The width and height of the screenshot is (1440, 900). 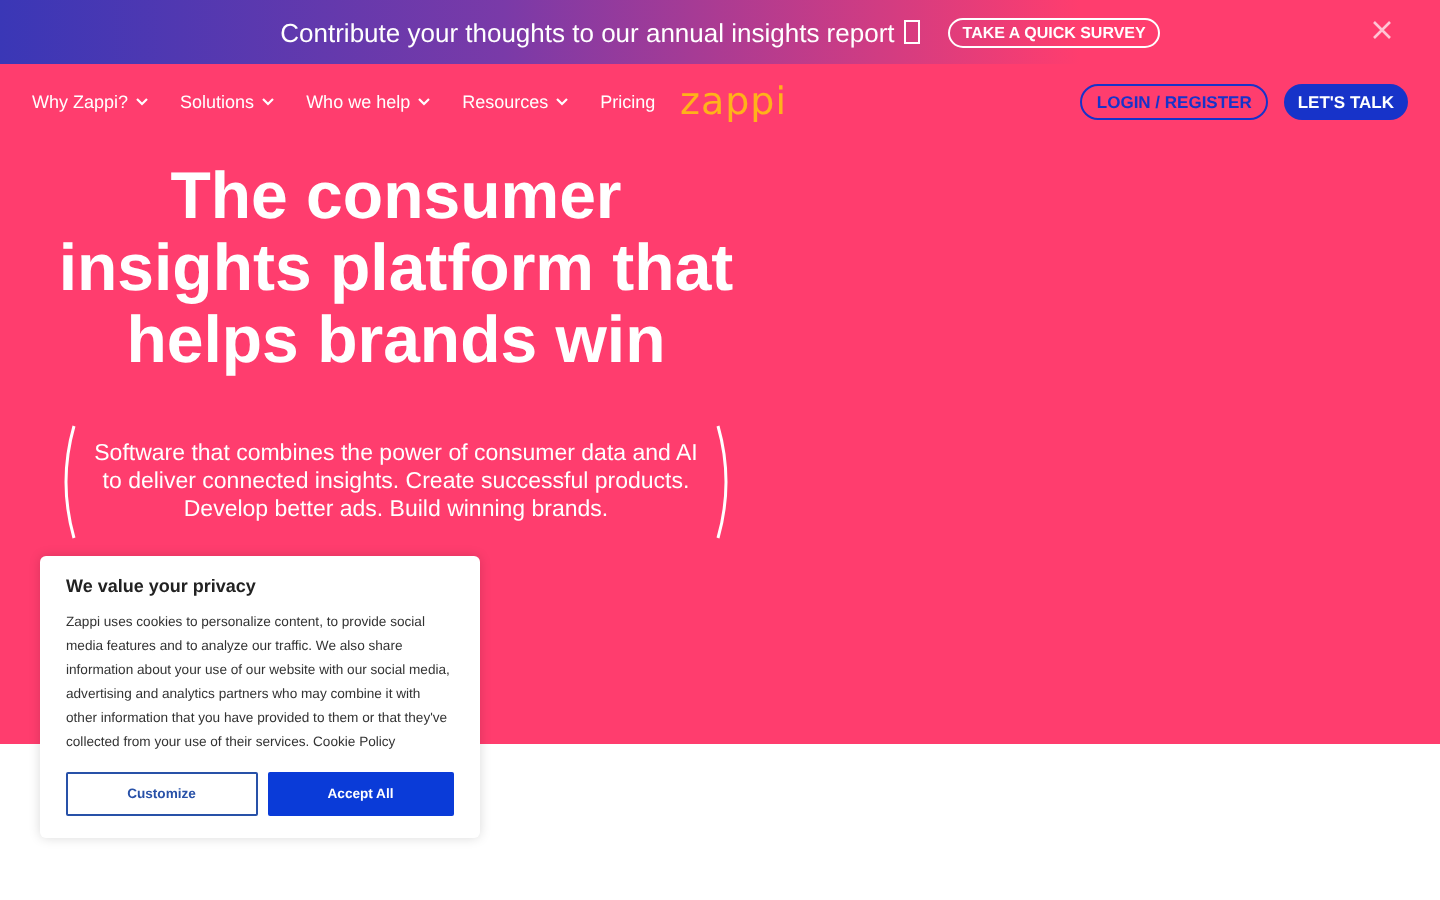 What do you see at coordinates (734, 102) in the screenshot?
I see `logo: zappi` at bounding box center [734, 102].